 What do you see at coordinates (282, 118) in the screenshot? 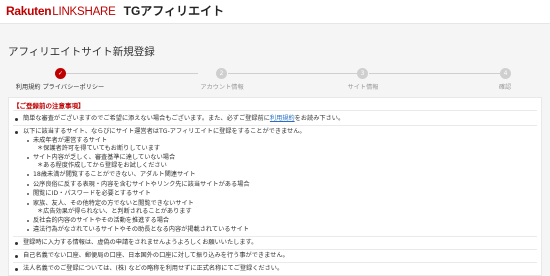
I see `terms-link: 利用規約` at bounding box center [282, 118].